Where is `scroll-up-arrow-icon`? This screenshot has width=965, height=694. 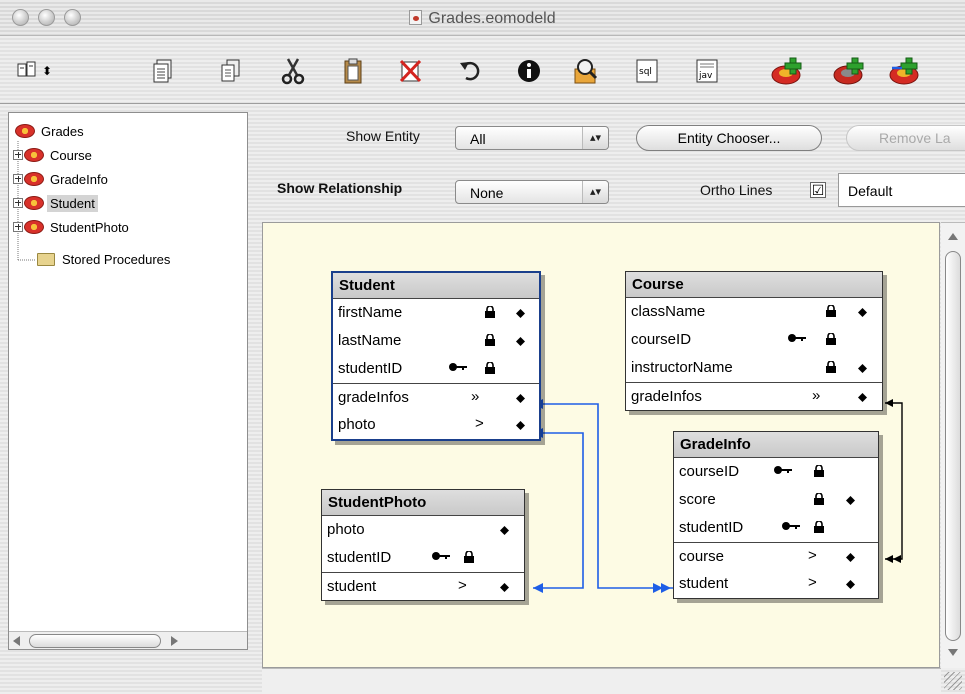 scroll-up-arrow-icon is located at coordinates (953, 236).